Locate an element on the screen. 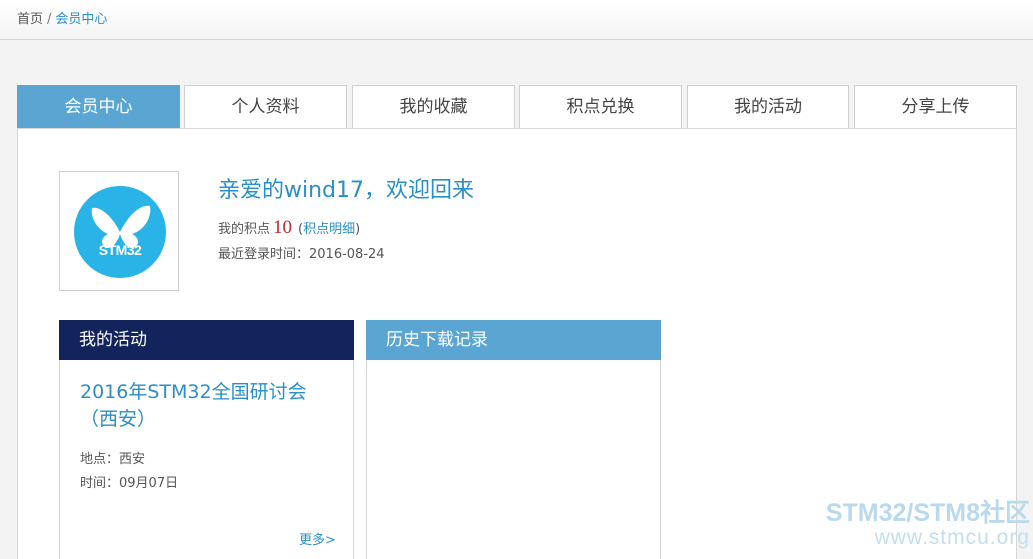 This screenshot has width=1033, height=559. download-history-card: 历史下载记录 is located at coordinates (513, 439).